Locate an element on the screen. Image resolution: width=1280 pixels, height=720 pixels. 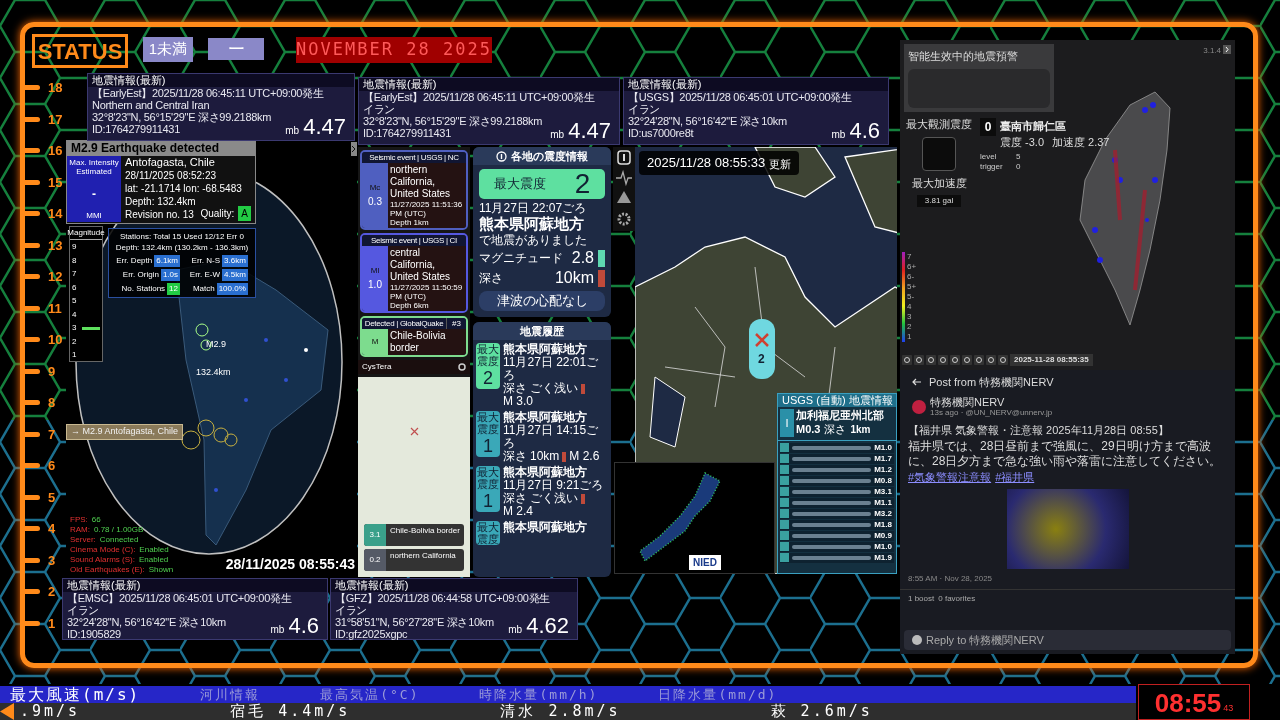
magnitude-type: mb is located at coordinates (292, 131).